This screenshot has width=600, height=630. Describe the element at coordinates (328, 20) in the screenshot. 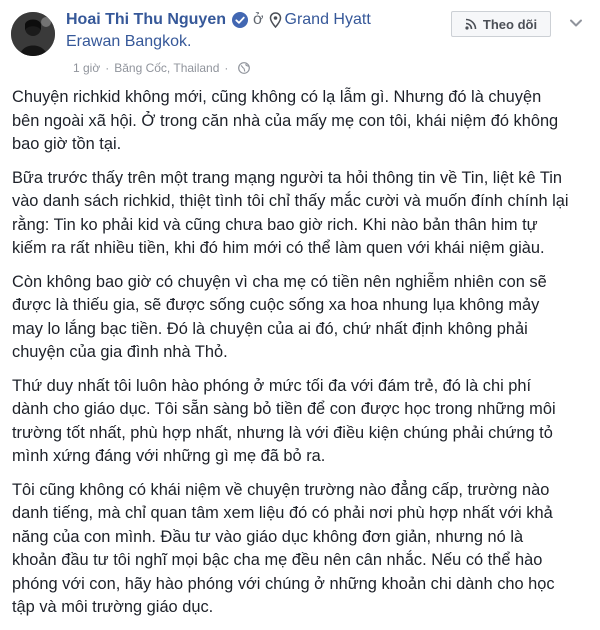

I see `place-link: Grand Hyatt` at that location.